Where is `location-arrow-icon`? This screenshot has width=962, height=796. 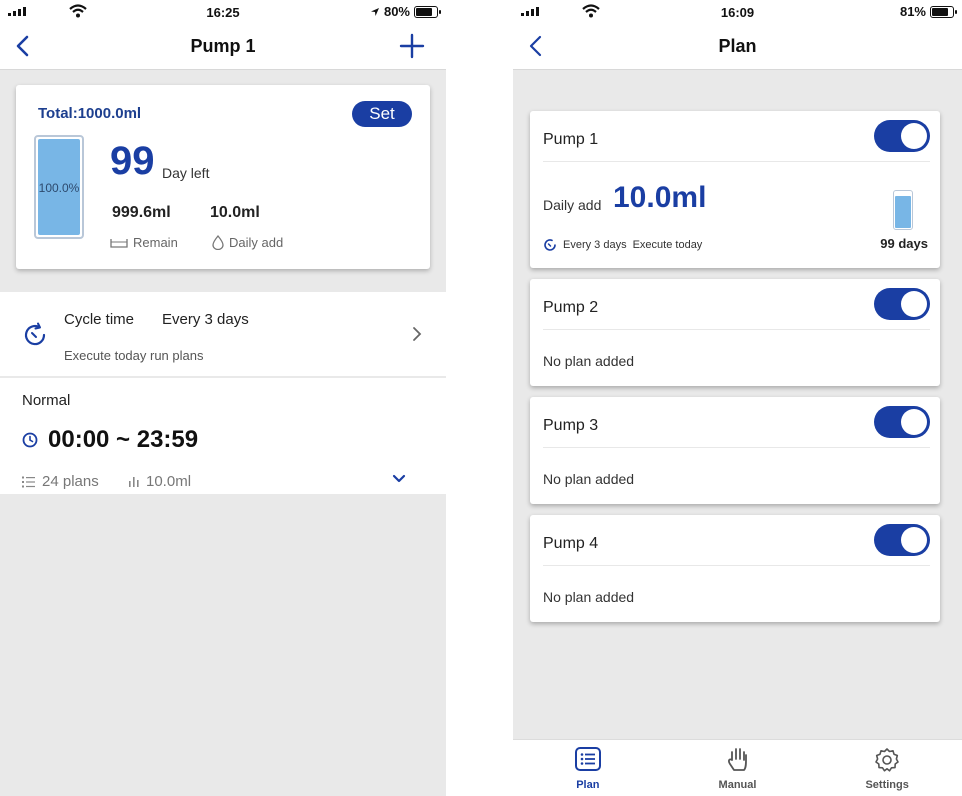
location-arrow-icon is located at coordinates (374, 11).